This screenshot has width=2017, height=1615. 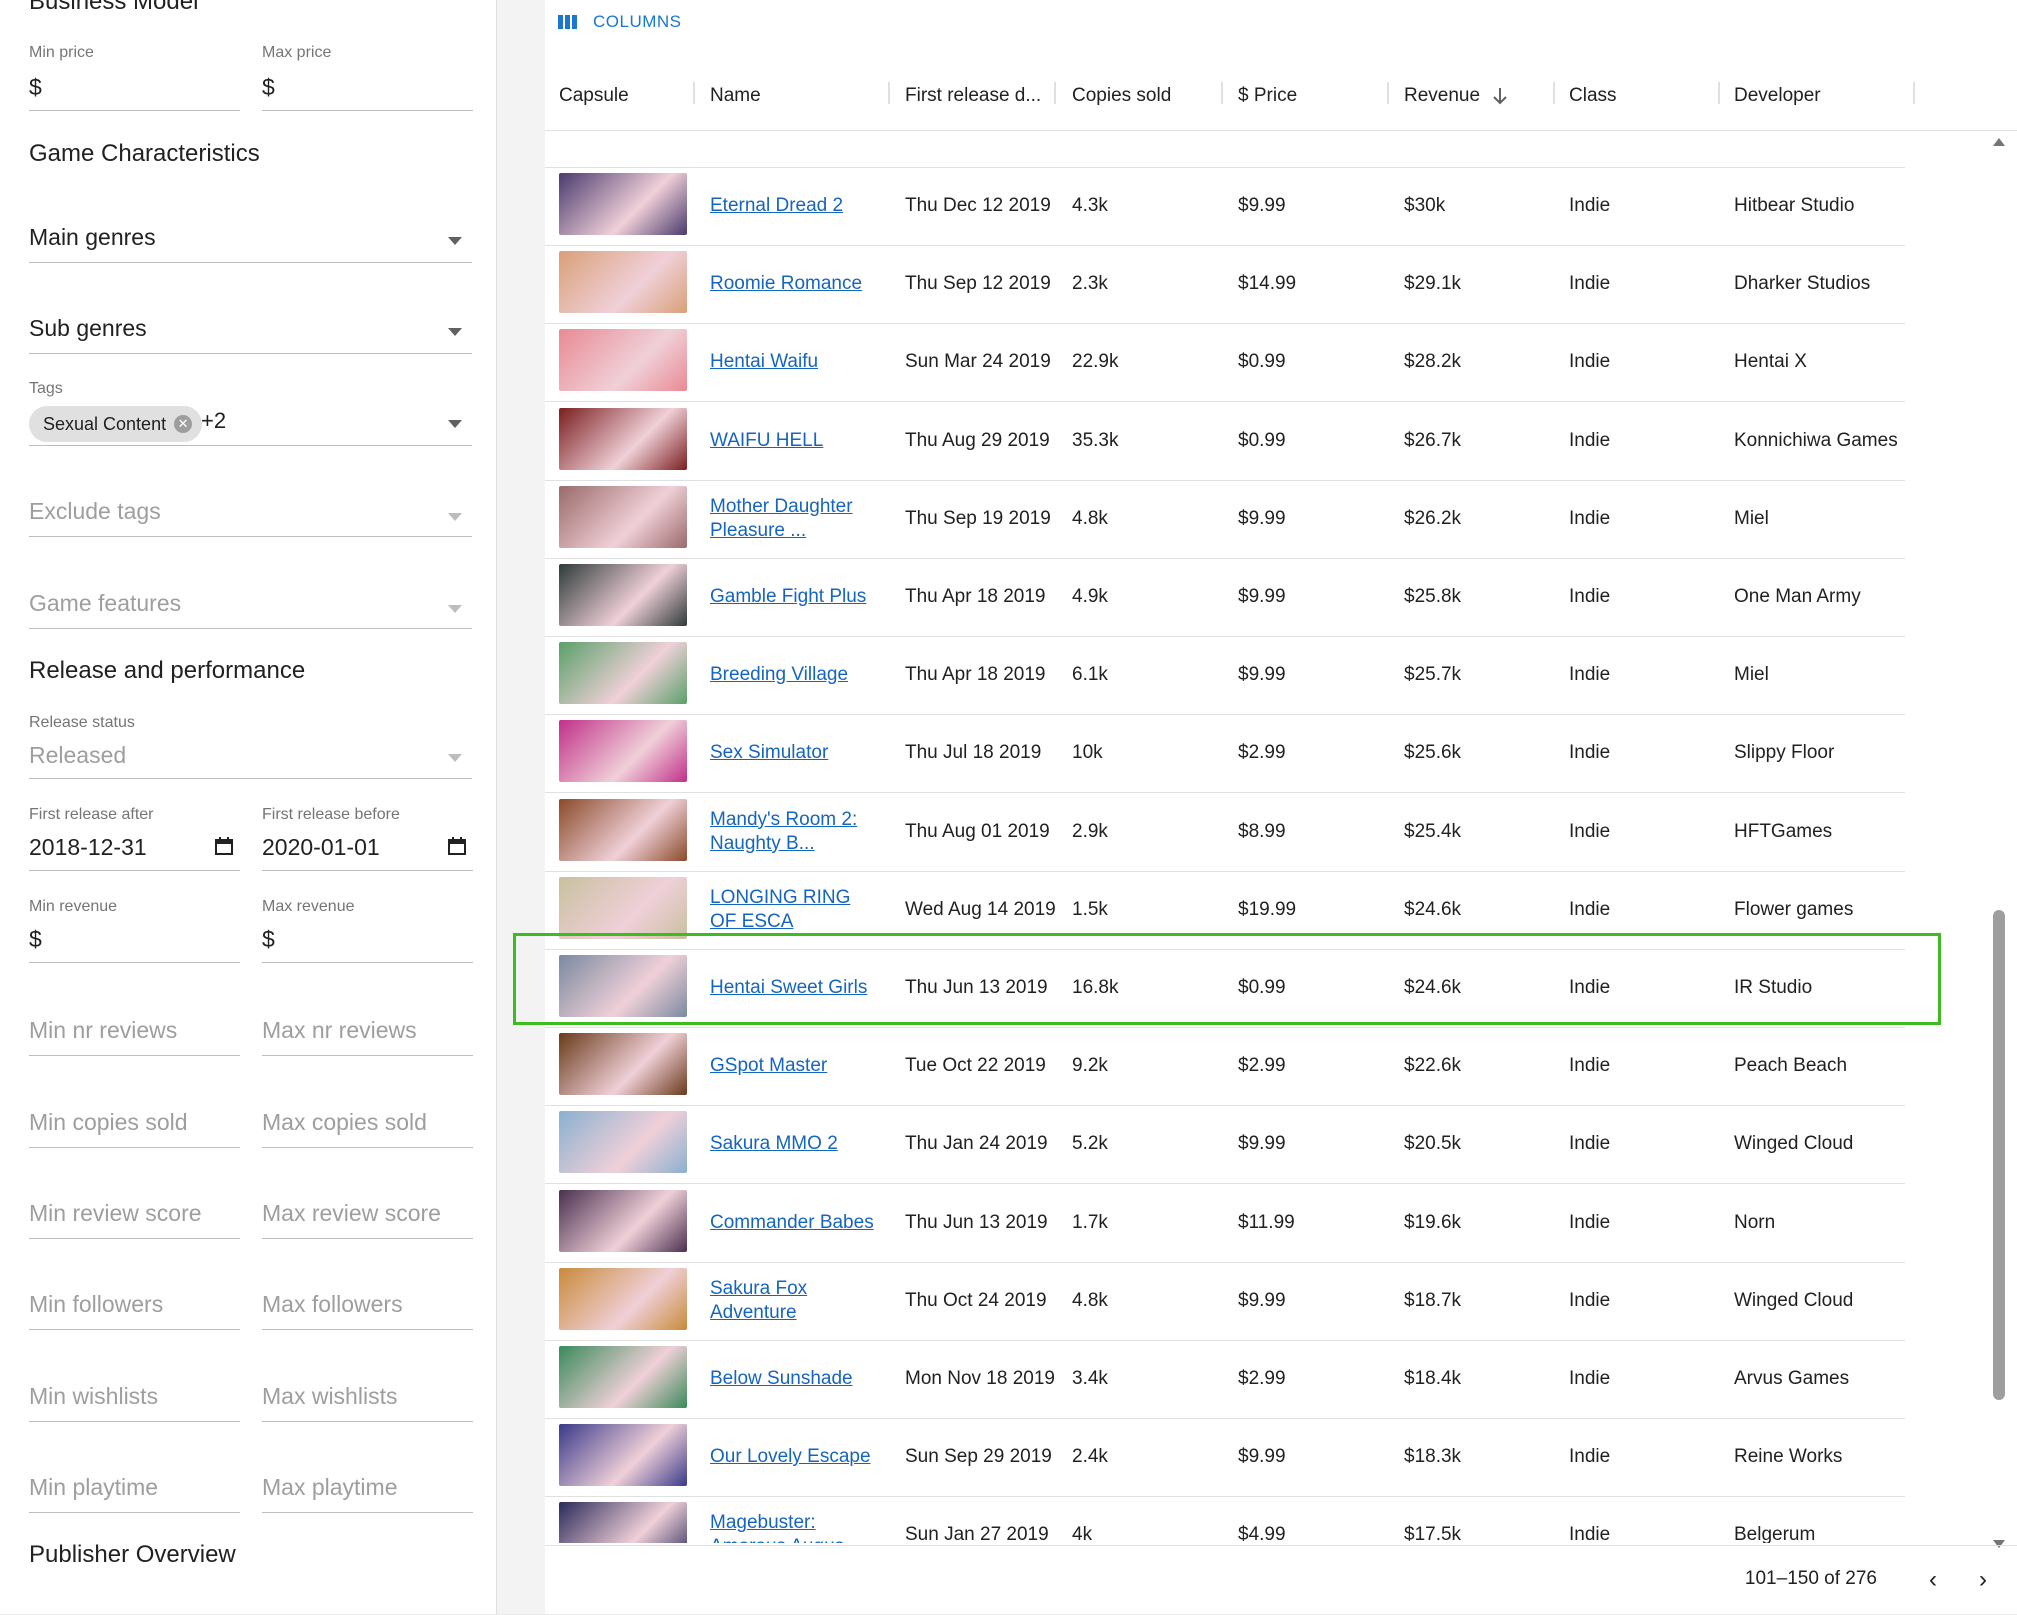 I want to click on close-icon: ✕, so click(x=183, y=424).